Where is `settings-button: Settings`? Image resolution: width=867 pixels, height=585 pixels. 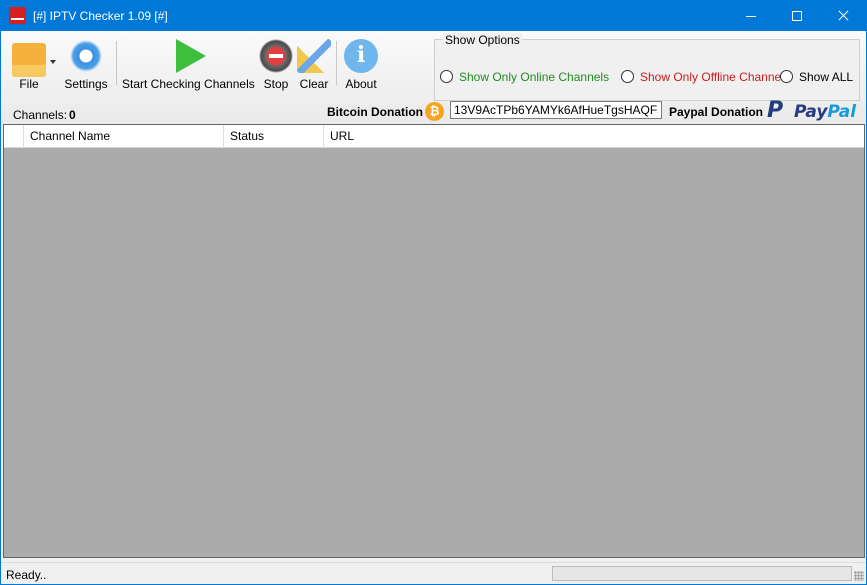
settings-button: Settings is located at coordinates (86, 63).